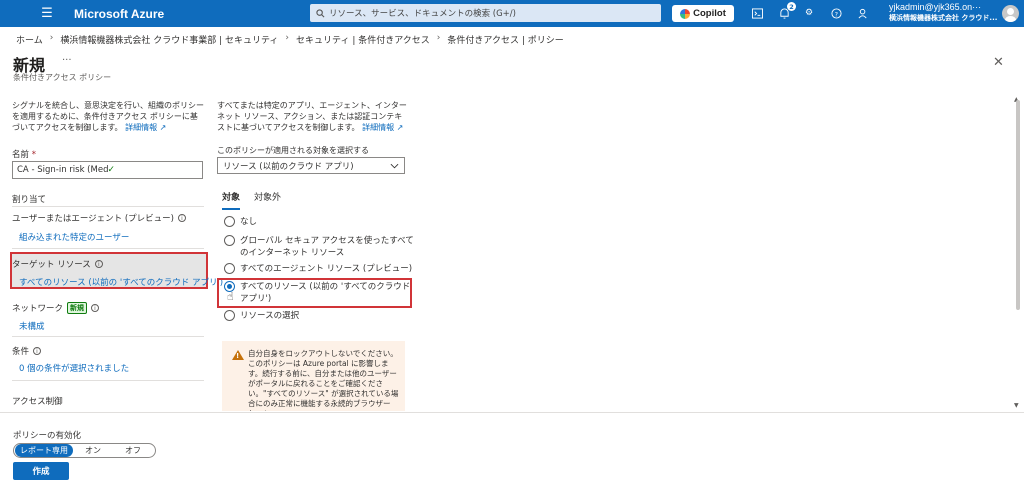 The image size is (1024, 493). I want to click on option-all-resources: すべてのリソース (以前の 'すべてのクラウド アプリ'), so click(319, 293).